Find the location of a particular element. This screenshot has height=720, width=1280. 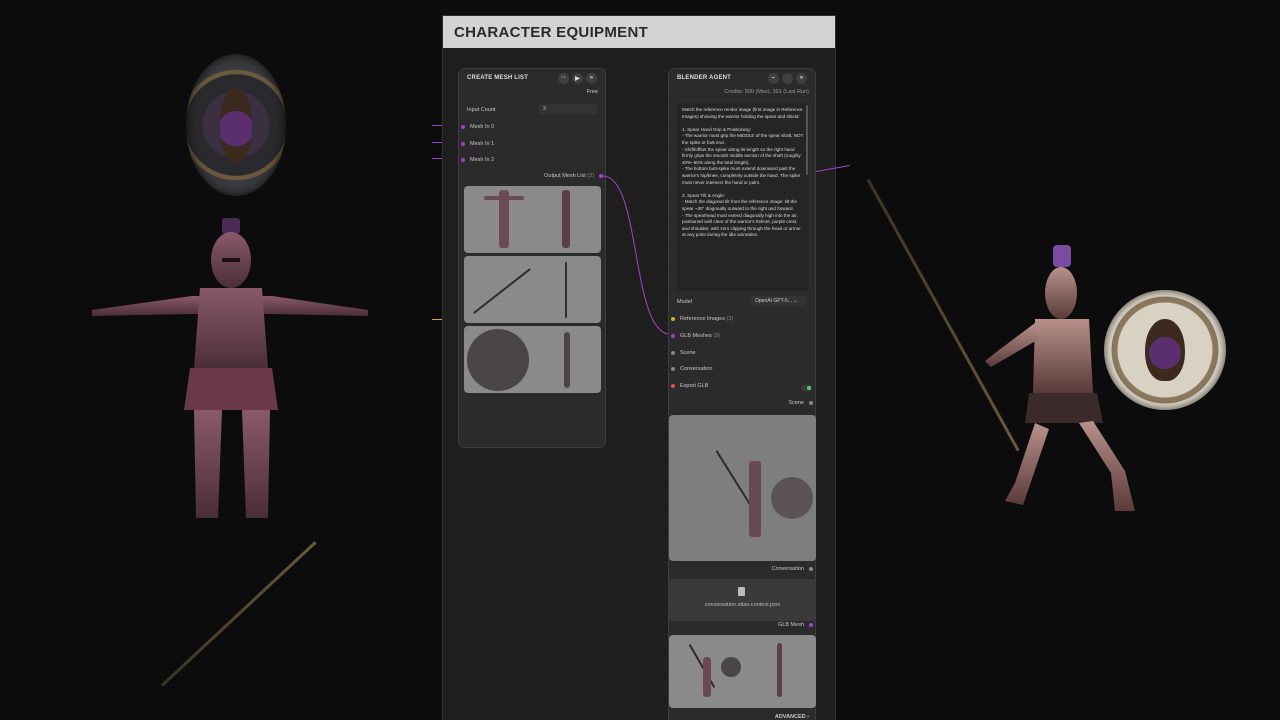

price-badge: Free is located at coordinates (592, 92).